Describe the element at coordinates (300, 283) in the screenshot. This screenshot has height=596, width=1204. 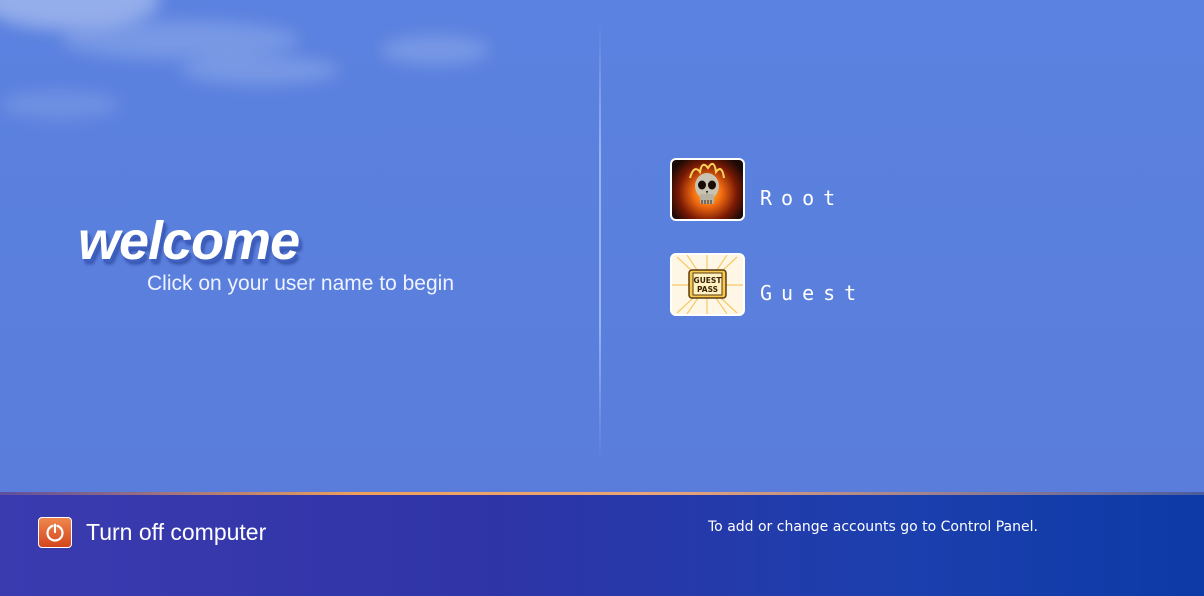
I see `welcome-subtitle: Click on your user name to begin` at that location.